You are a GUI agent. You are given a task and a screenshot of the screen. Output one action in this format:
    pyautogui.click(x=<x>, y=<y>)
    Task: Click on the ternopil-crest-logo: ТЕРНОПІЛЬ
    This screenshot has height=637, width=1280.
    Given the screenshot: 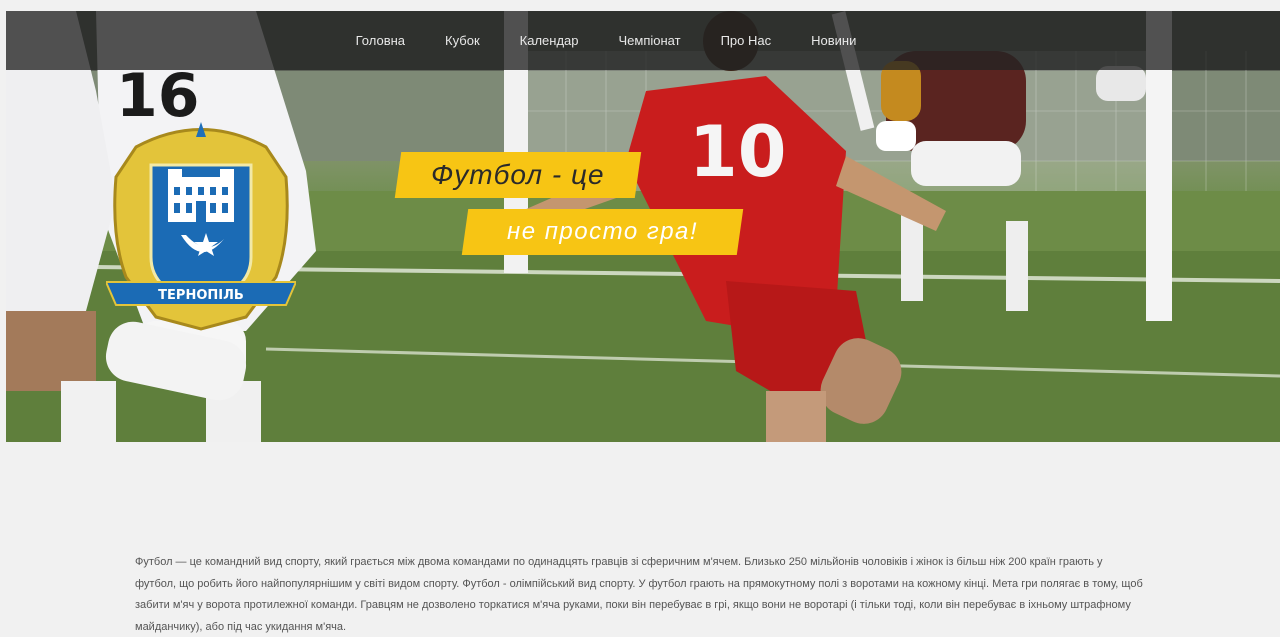 What is the action you would take?
    pyautogui.click(x=201, y=226)
    